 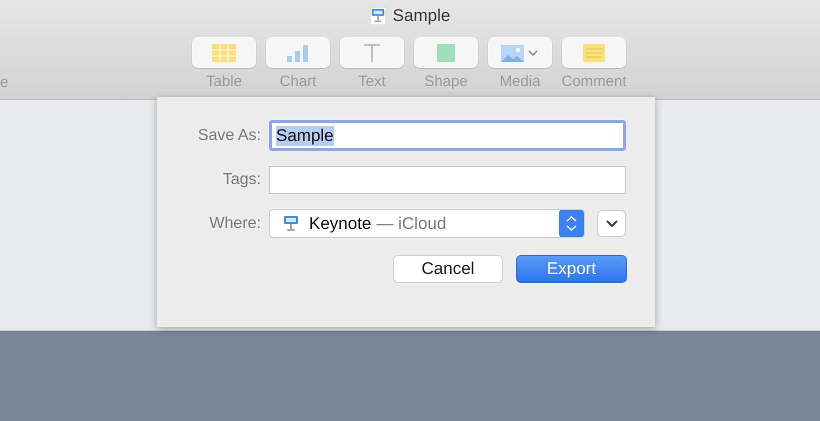 What do you see at coordinates (448, 269) in the screenshot?
I see `cancel-button: Cancel` at bounding box center [448, 269].